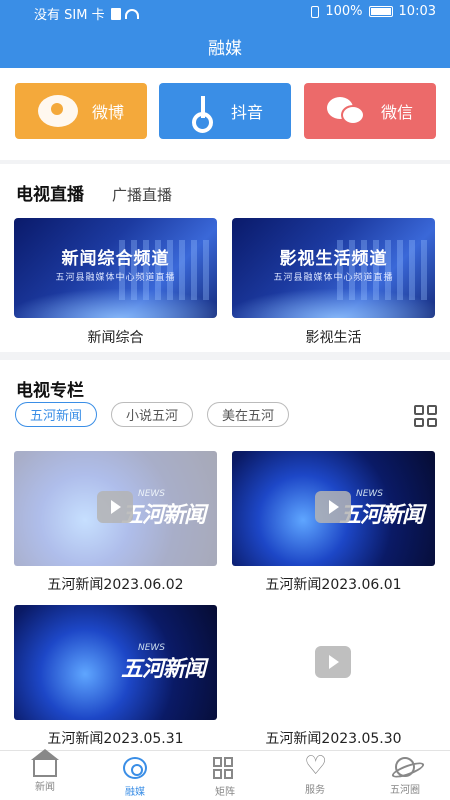 This screenshot has width=450, height=800. What do you see at coordinates (417, 11) in the screenshot?
I see `clock: 10:03` at bounding box center [417, 11].